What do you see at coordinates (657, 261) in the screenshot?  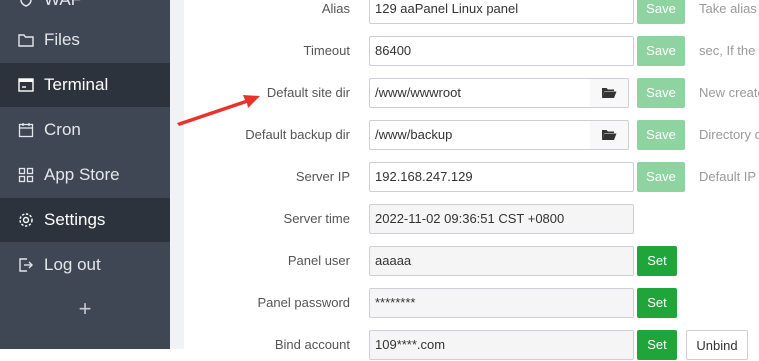 I see `panel-user-set-button: Set` at bounding box center [657, 261].